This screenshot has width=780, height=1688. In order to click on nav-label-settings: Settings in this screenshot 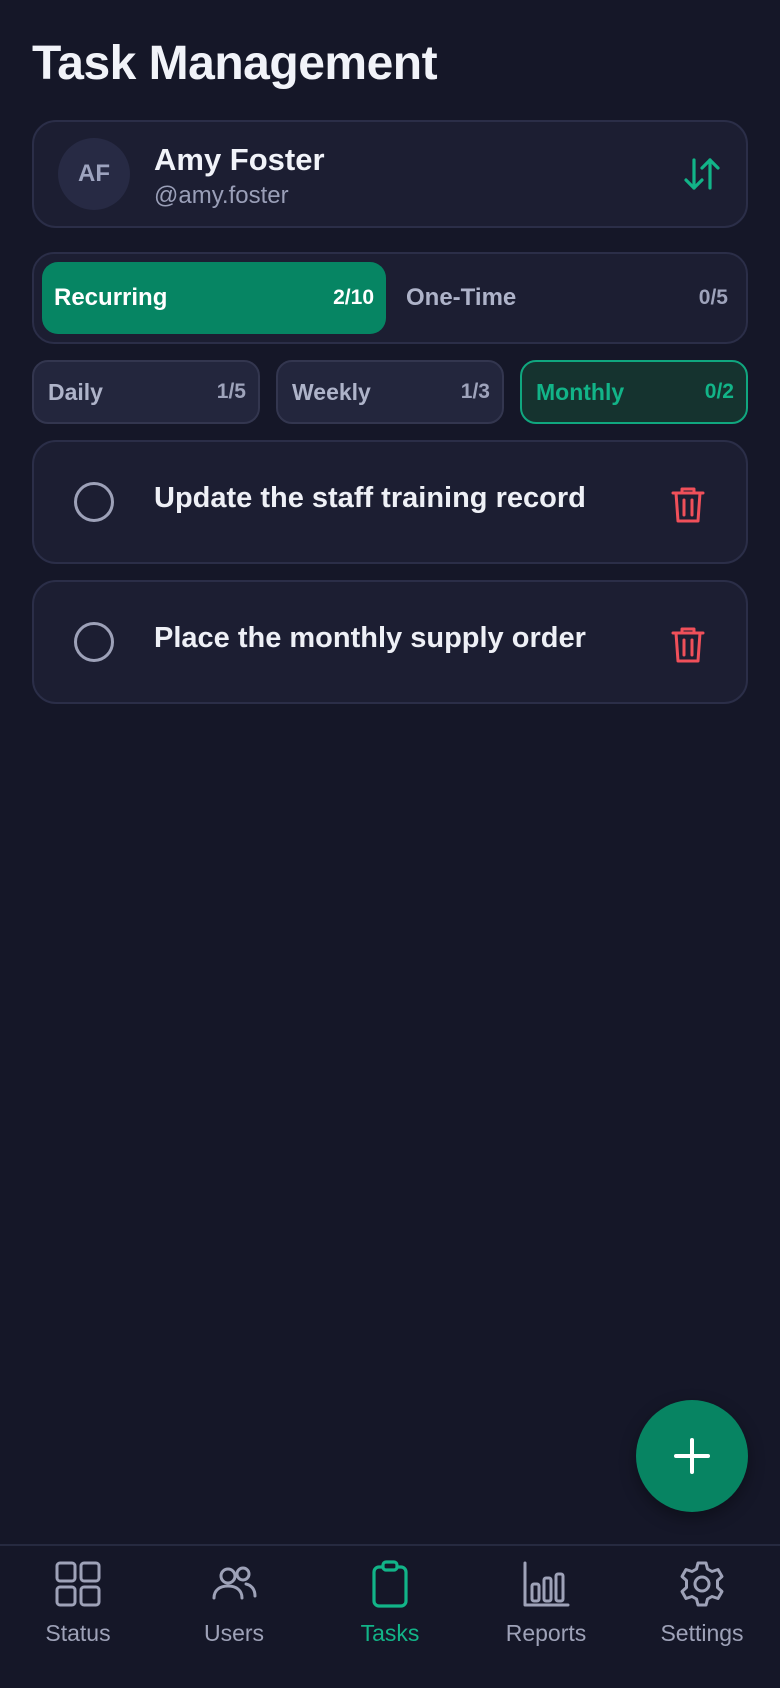, I will do `click(702, 1633)`.